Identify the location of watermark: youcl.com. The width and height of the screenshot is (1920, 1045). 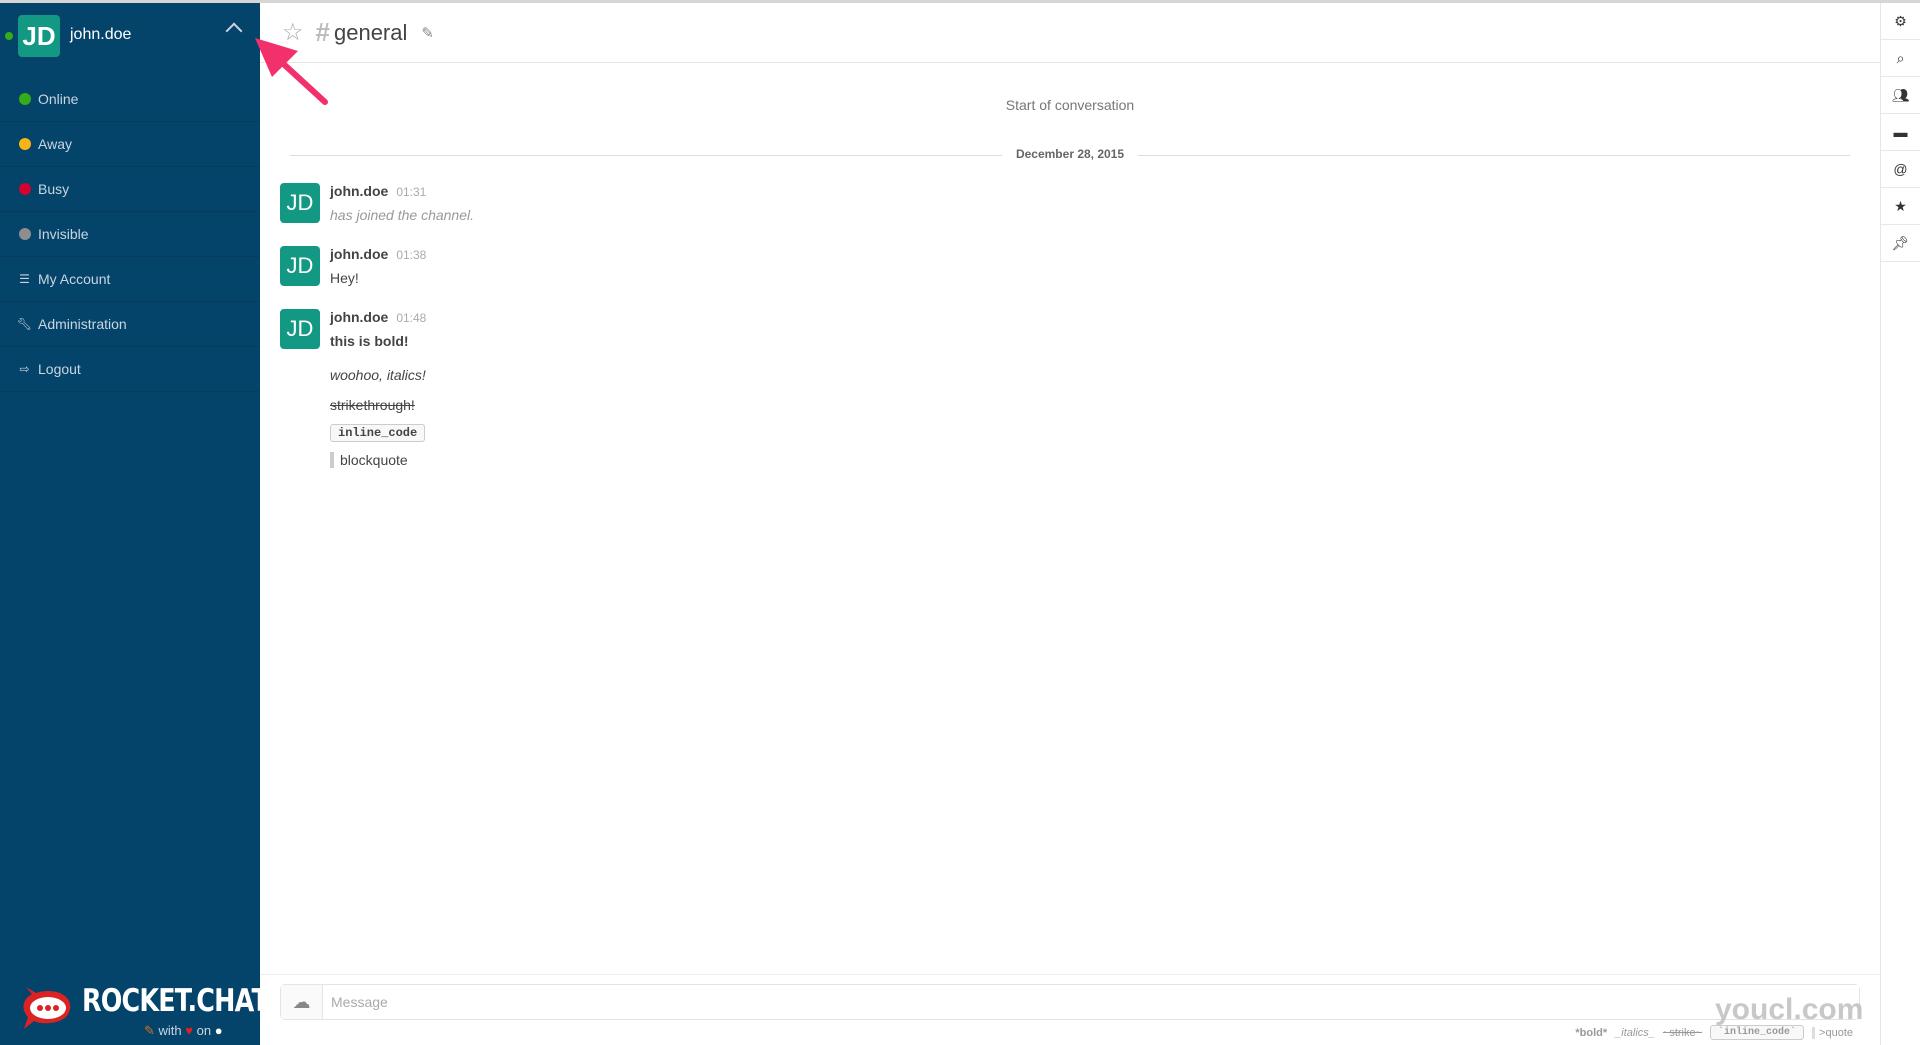
(1789, 1009).